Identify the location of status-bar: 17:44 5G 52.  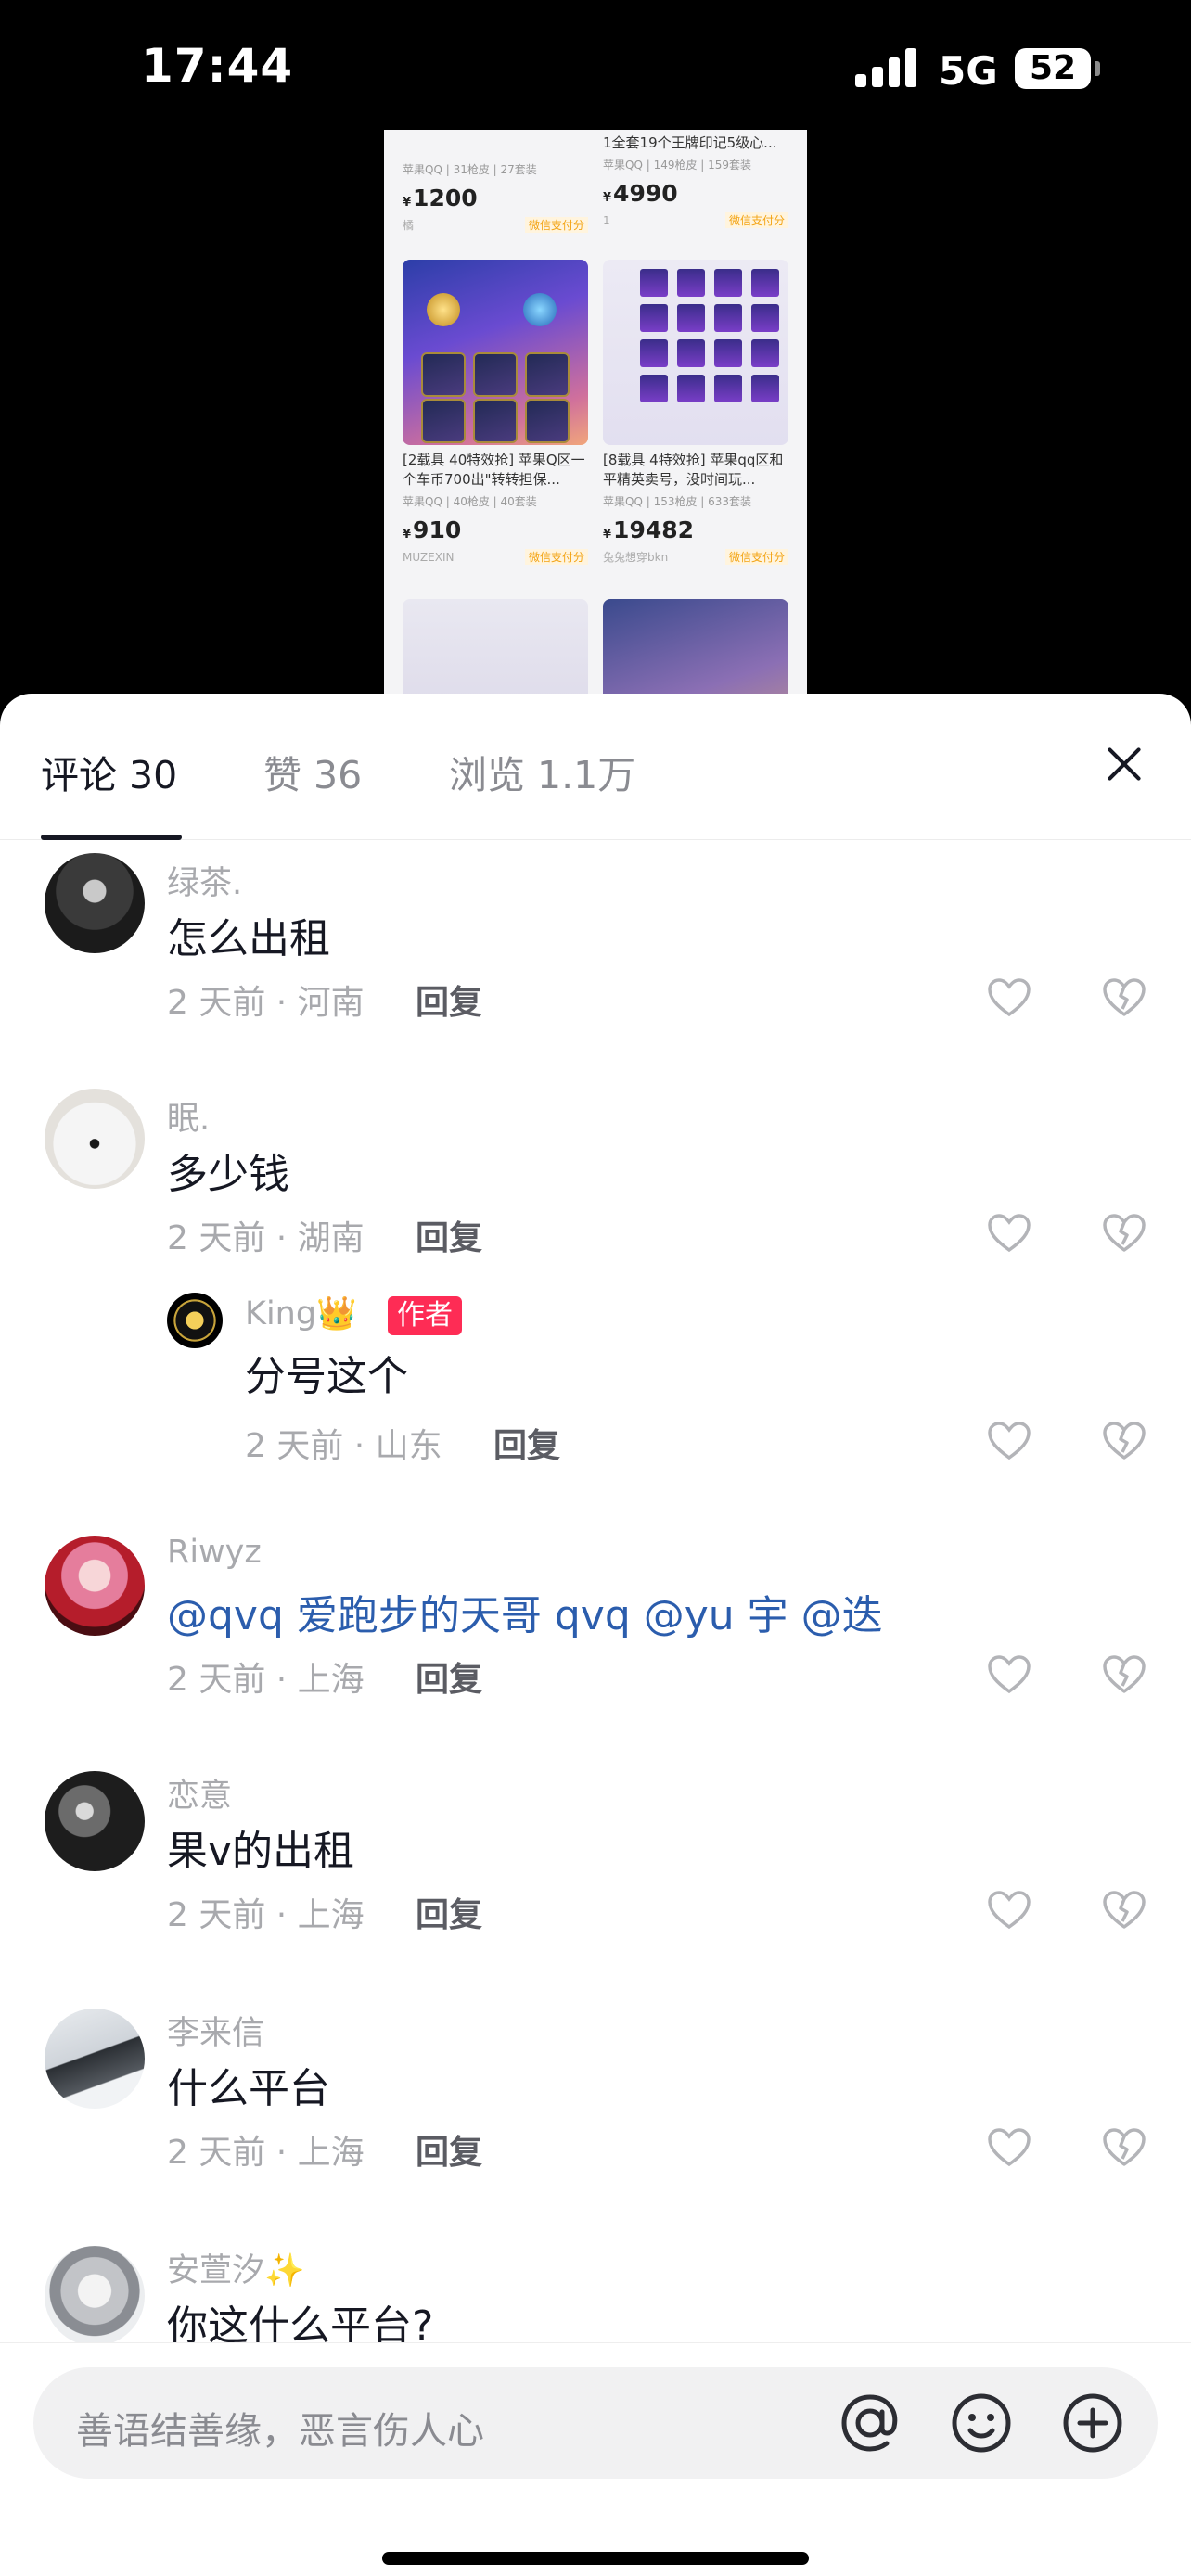
(595, 69).